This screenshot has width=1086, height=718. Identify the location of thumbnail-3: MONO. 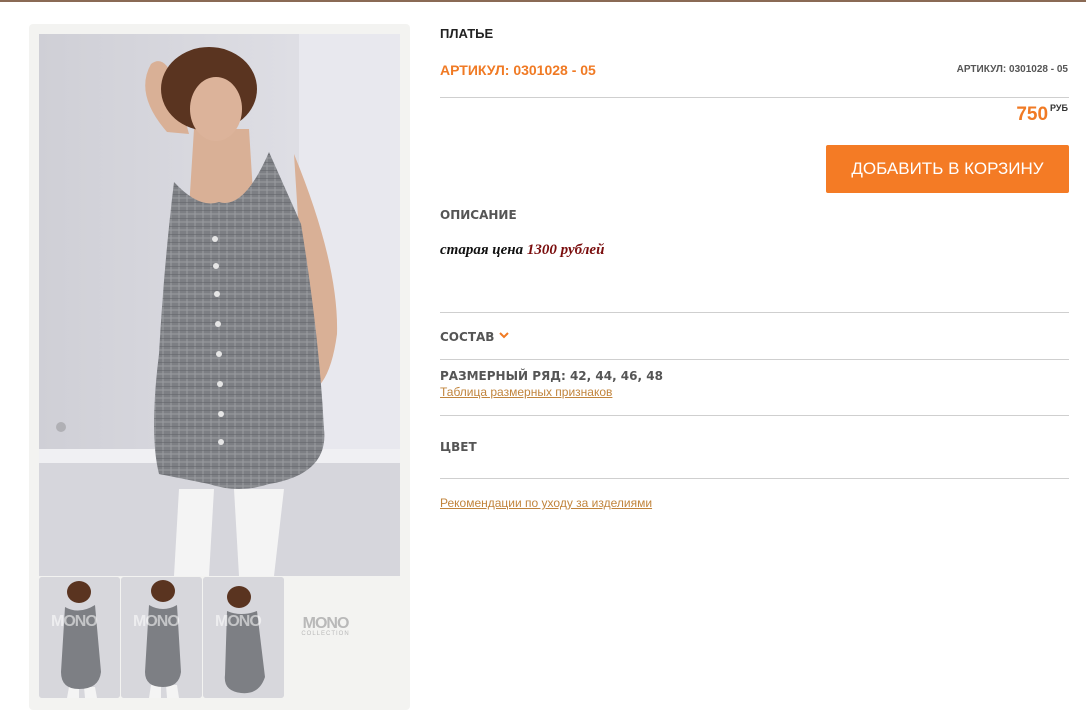
(243, 637).